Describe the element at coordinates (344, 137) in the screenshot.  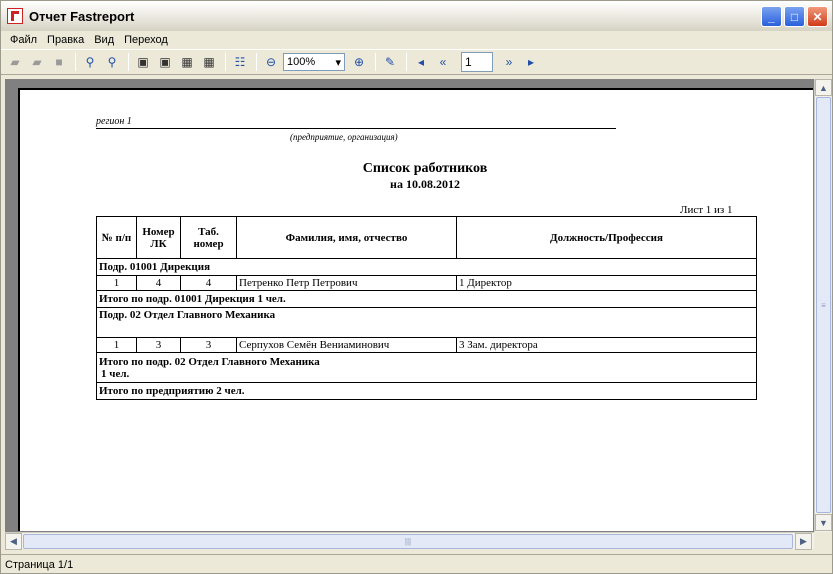
I see `org-caption: (предприятие, организация)` at that location.